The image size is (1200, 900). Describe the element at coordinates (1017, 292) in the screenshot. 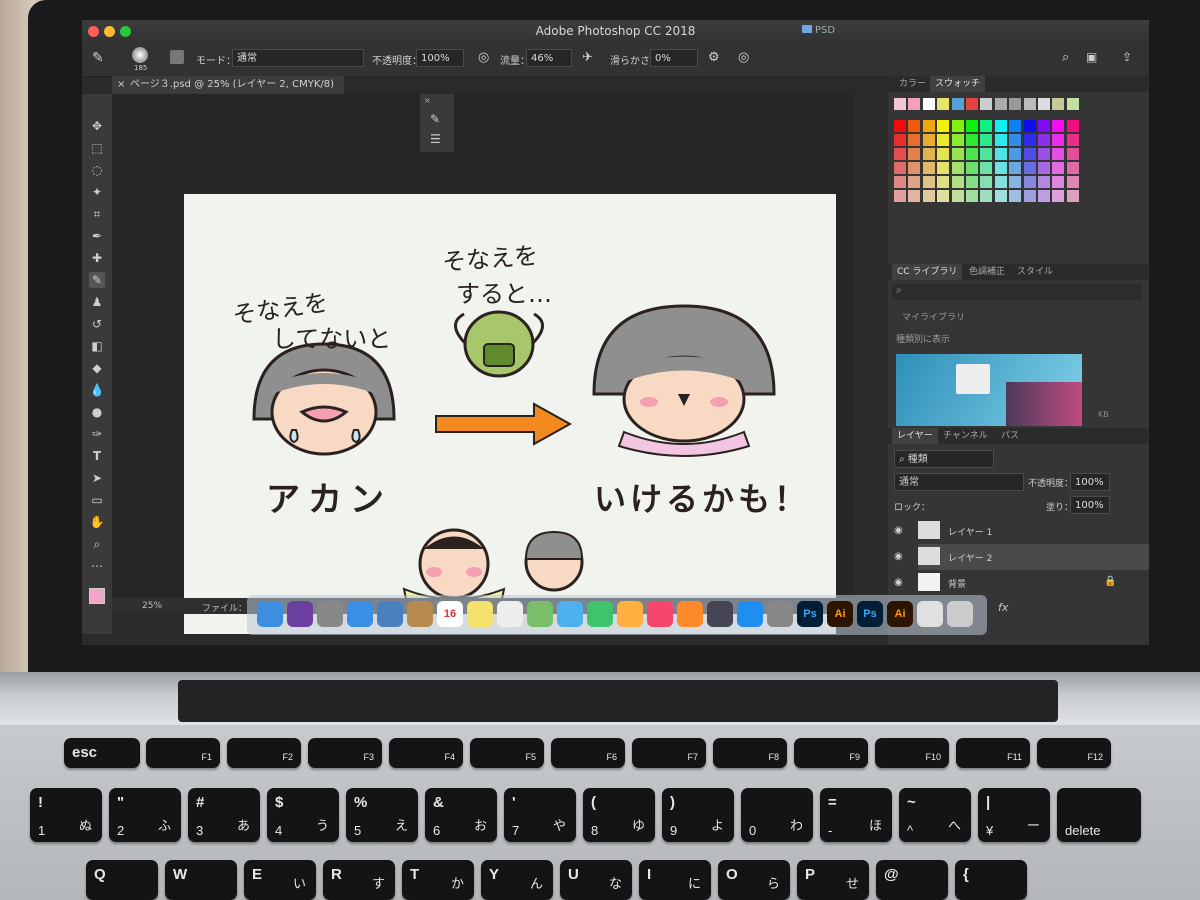

I see `library-search-input: ⌕` at that location.